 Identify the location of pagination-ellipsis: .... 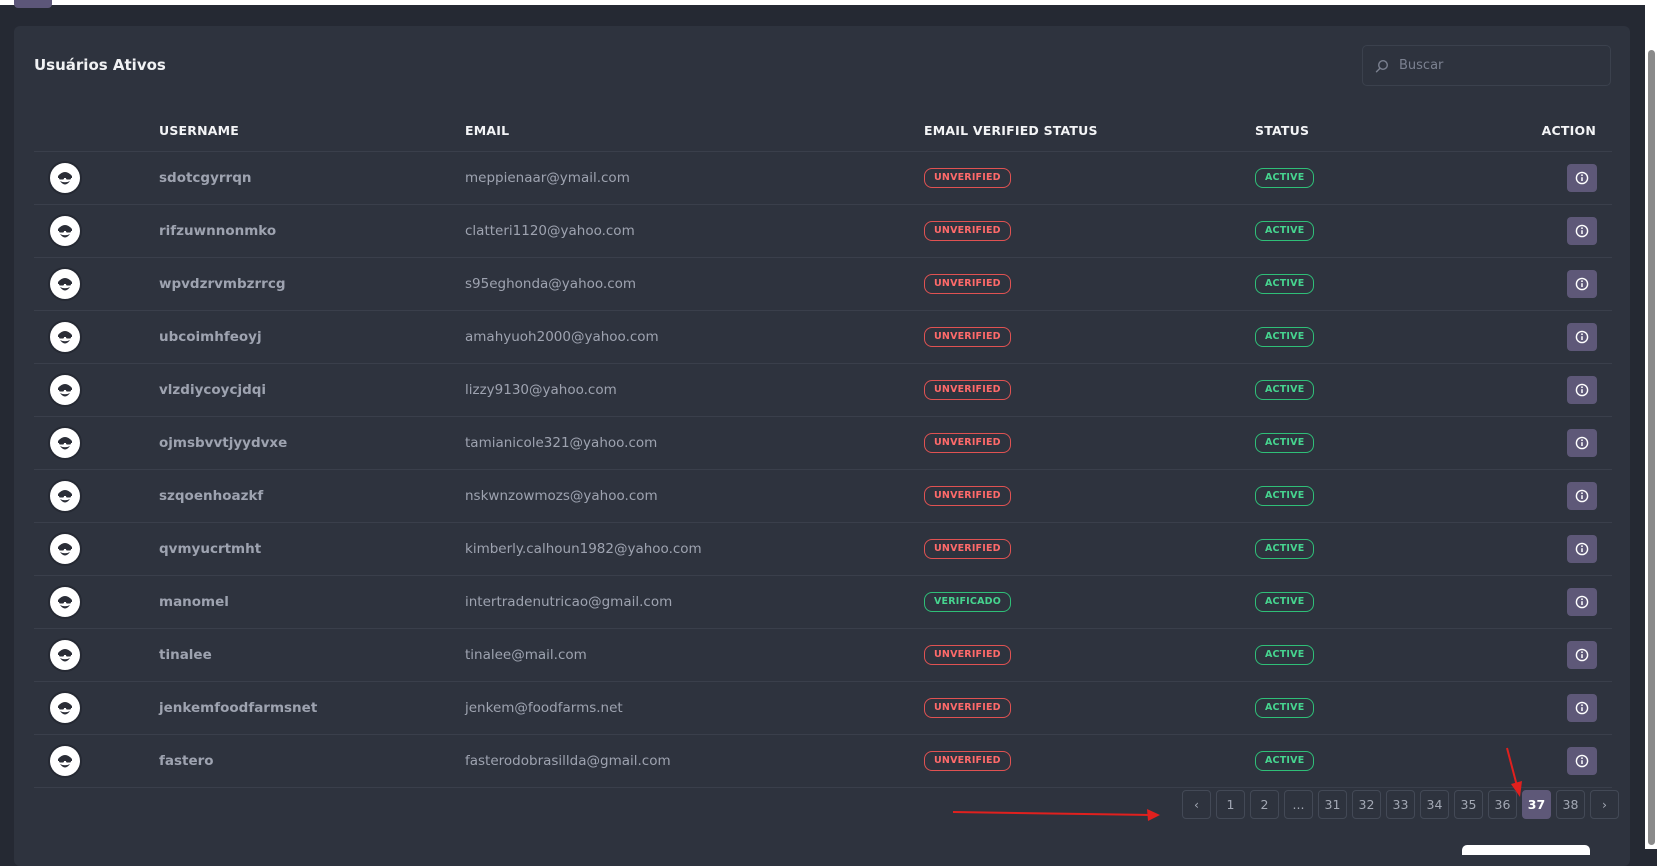
(1298, 804).